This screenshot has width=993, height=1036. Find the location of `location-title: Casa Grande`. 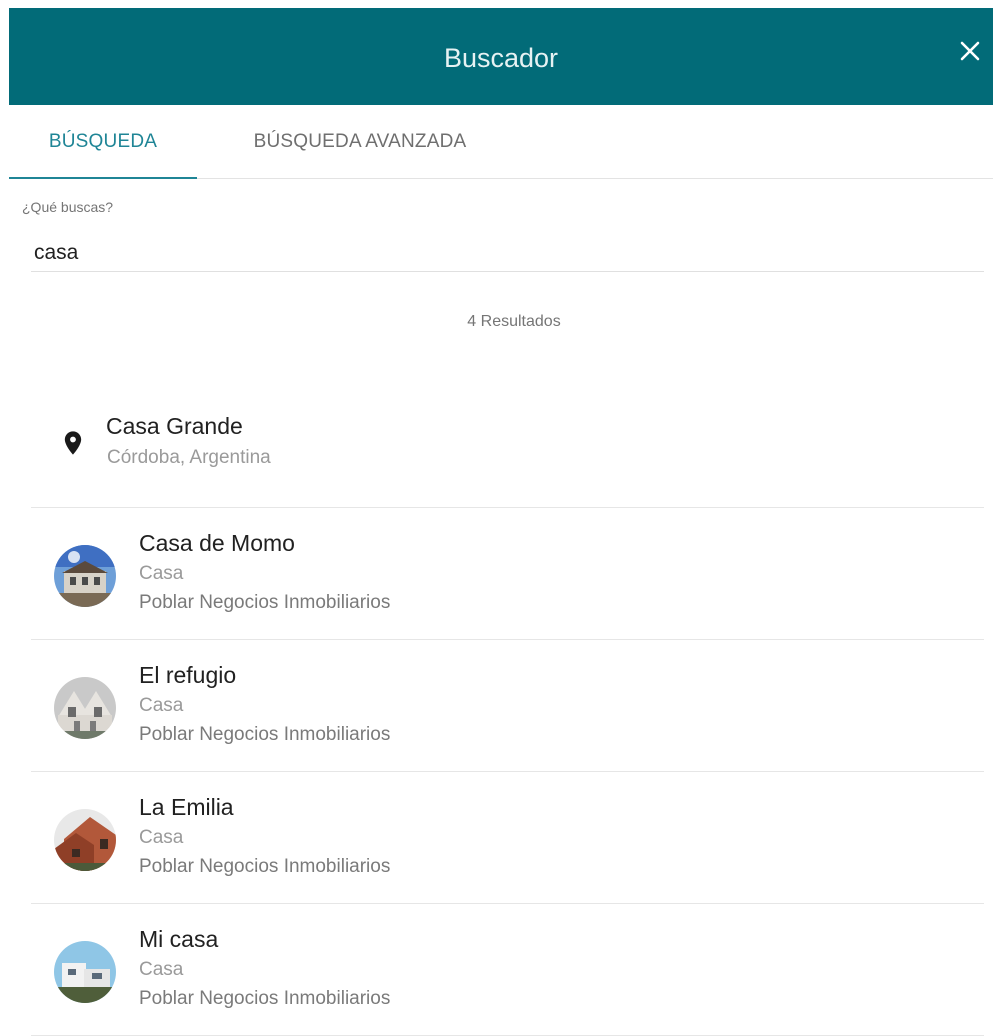

location-title: Casa Grande is located at coordinates (174, 426).